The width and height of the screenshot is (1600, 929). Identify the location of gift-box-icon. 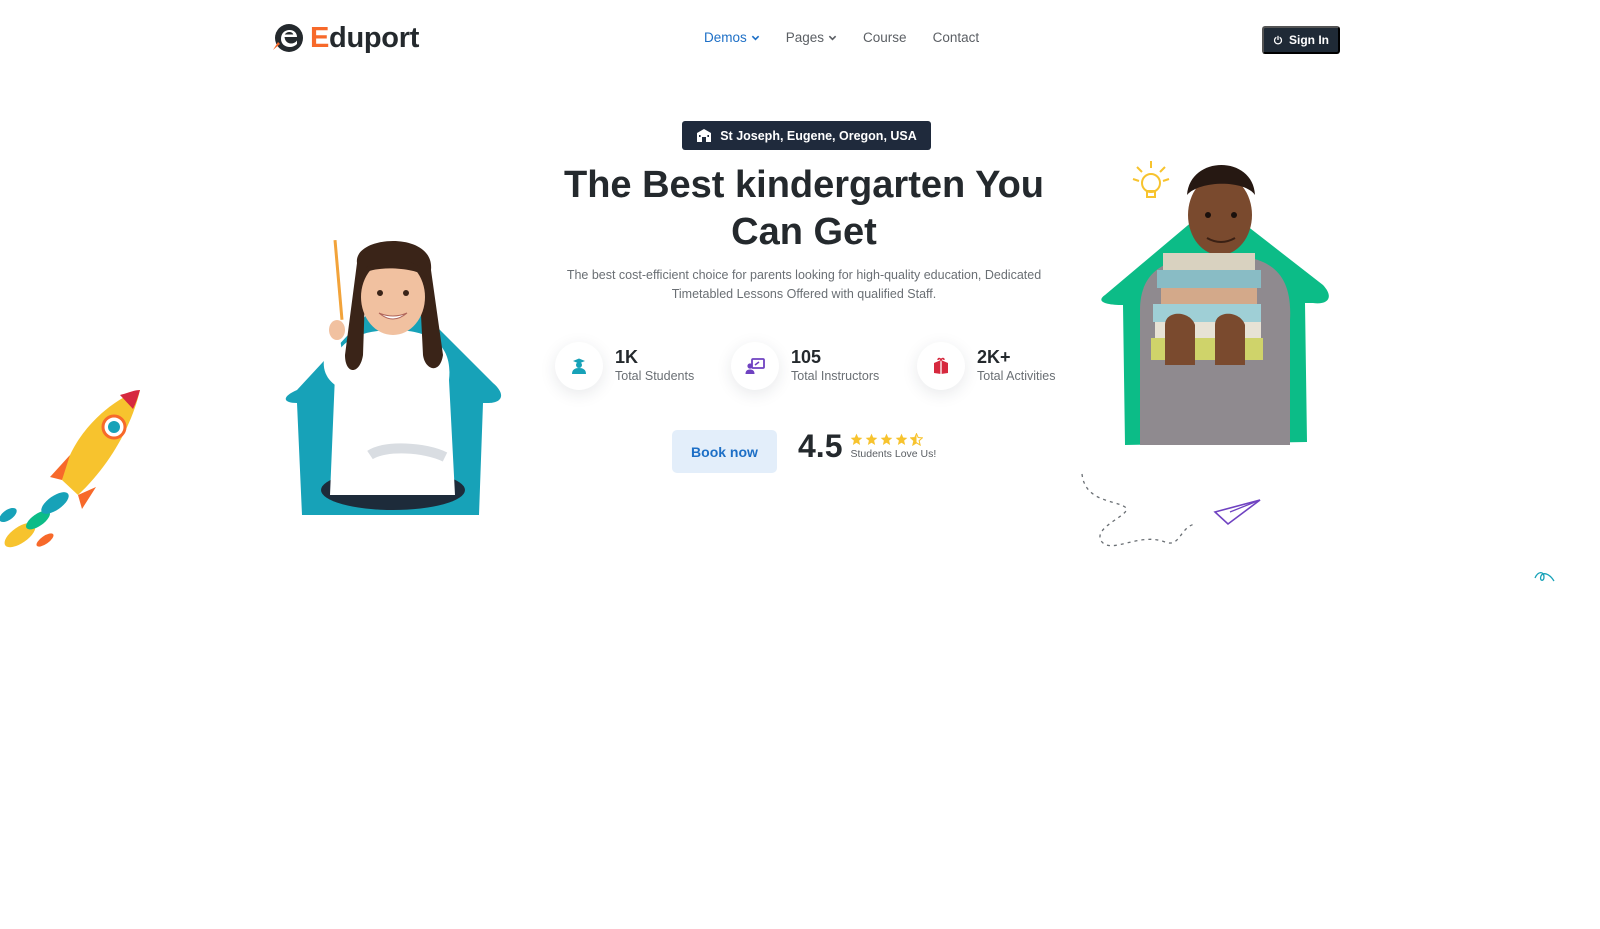
(941, 365).